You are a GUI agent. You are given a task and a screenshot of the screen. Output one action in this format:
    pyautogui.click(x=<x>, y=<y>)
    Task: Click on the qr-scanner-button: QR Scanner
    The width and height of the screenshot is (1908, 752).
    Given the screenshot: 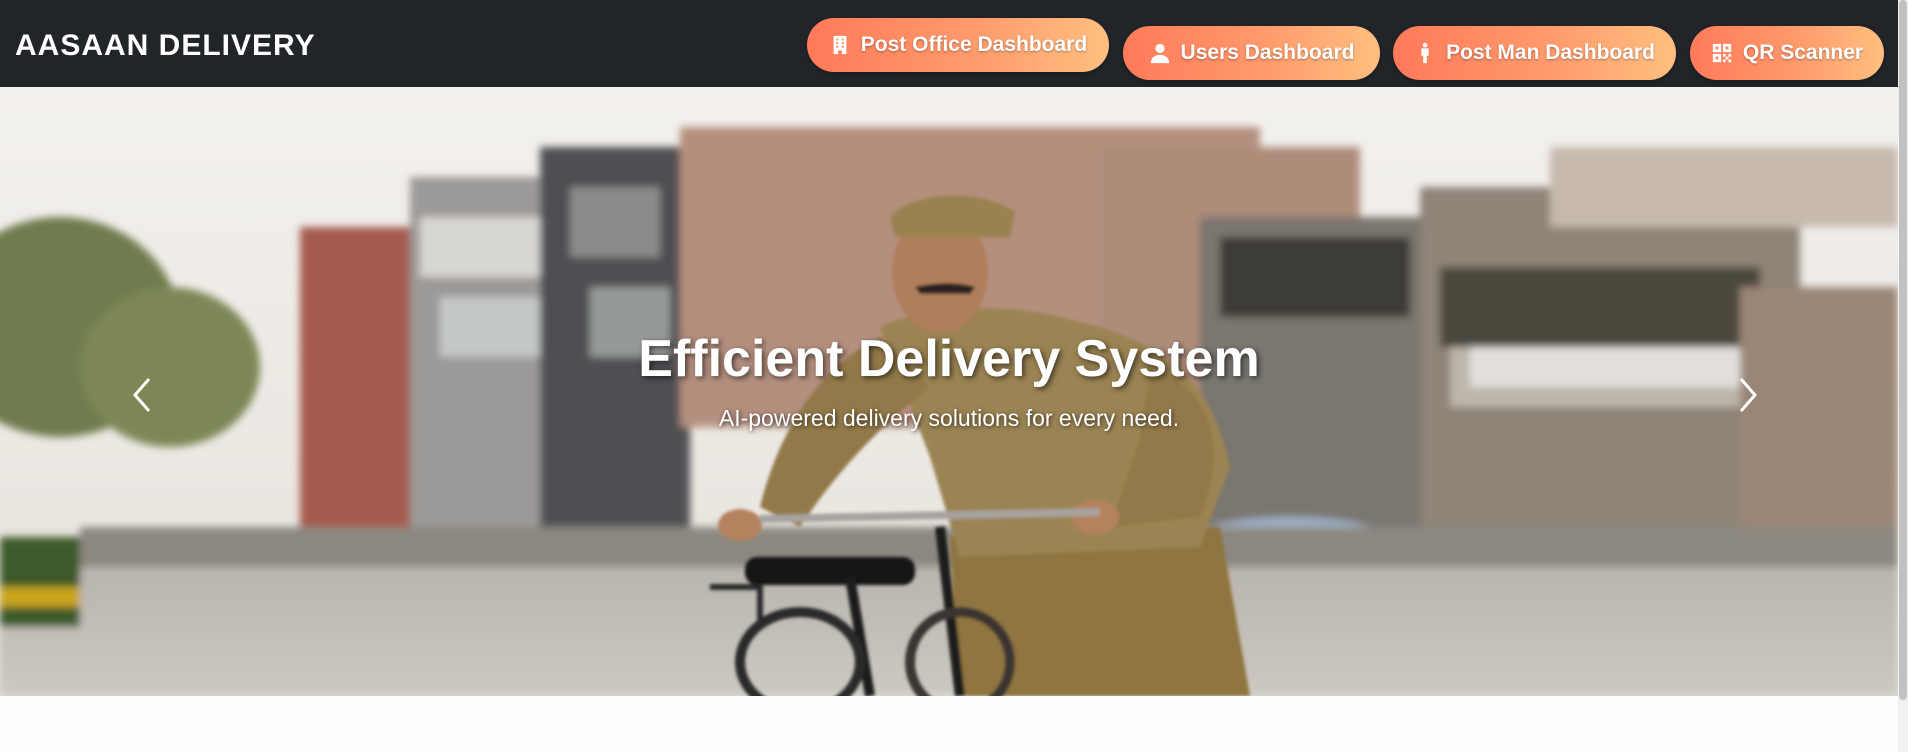 What is the action you would take?
    pyautogui.click(x=1787, y=53)
    